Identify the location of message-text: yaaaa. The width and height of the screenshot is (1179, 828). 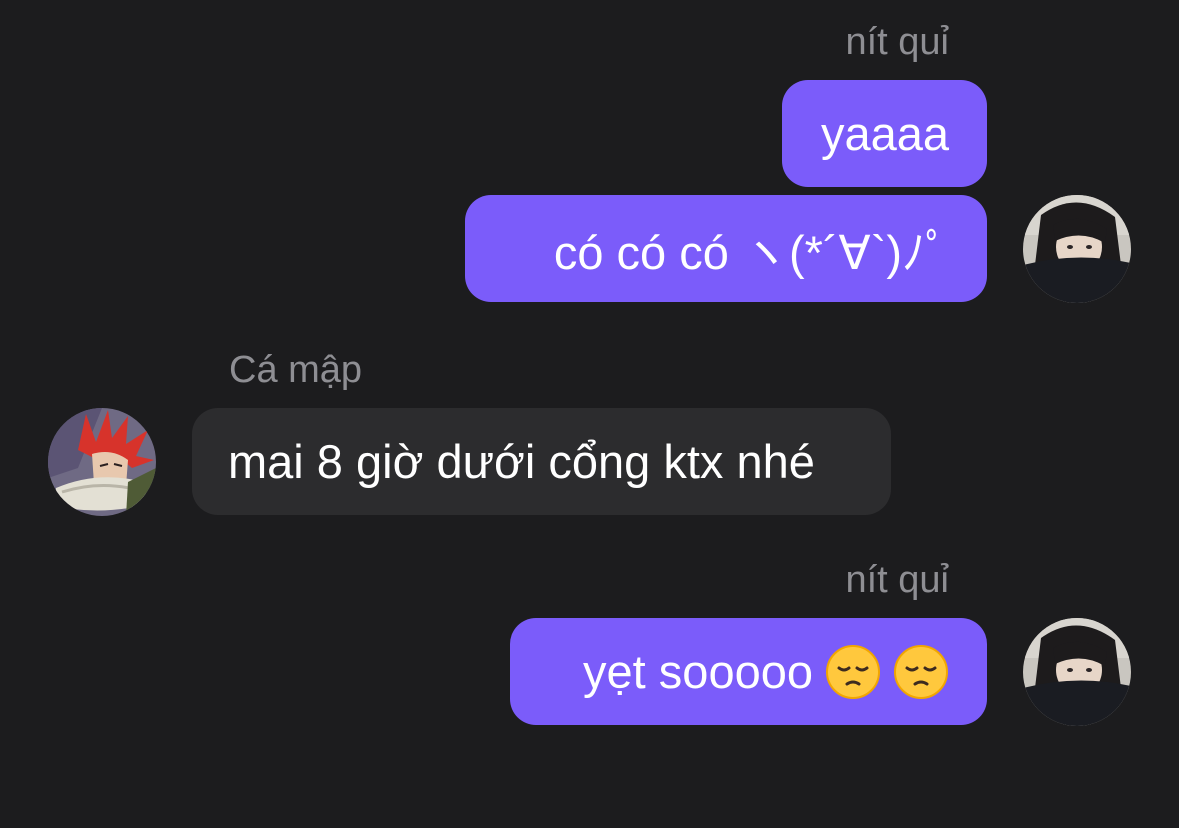
(884, 133).